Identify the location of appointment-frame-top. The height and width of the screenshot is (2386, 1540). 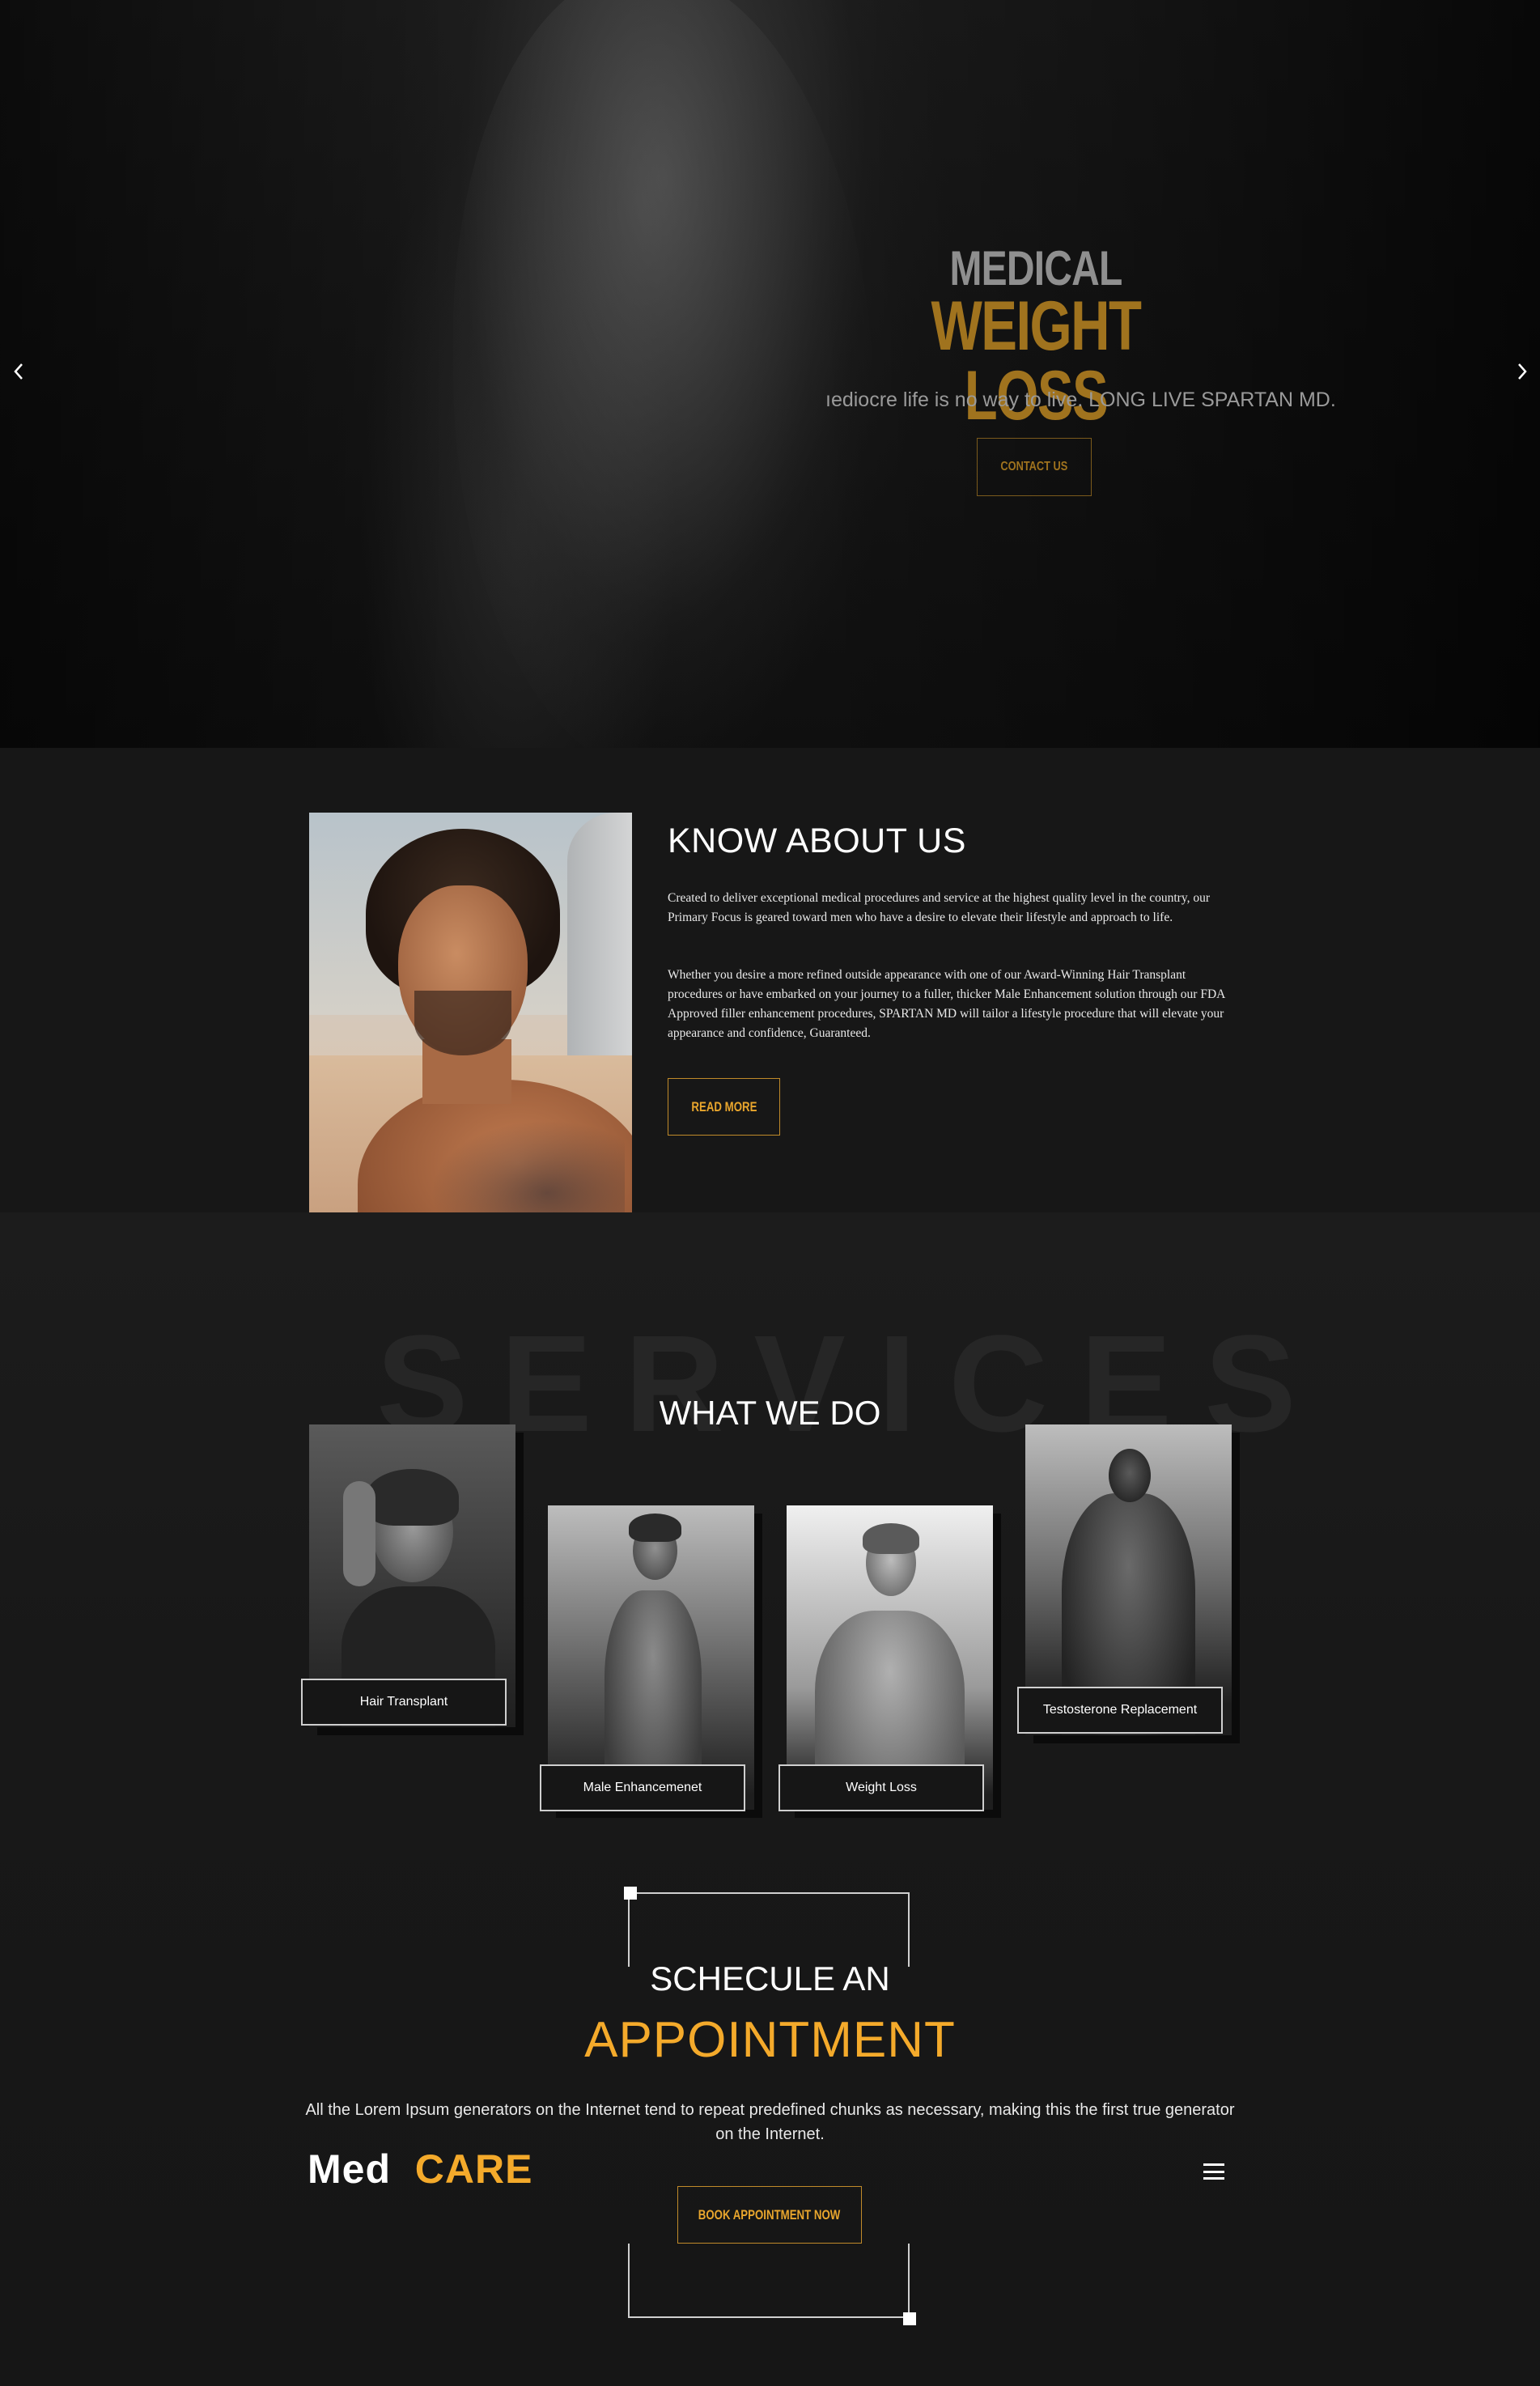
(769, 1929).